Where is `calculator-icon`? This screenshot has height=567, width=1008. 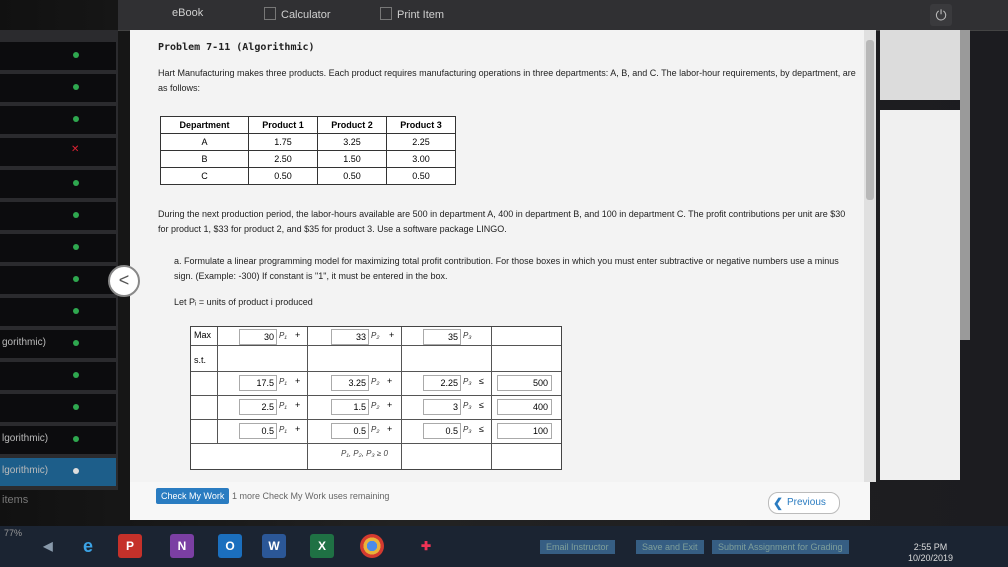
calculator-icon is located at coordinates (270, 13).